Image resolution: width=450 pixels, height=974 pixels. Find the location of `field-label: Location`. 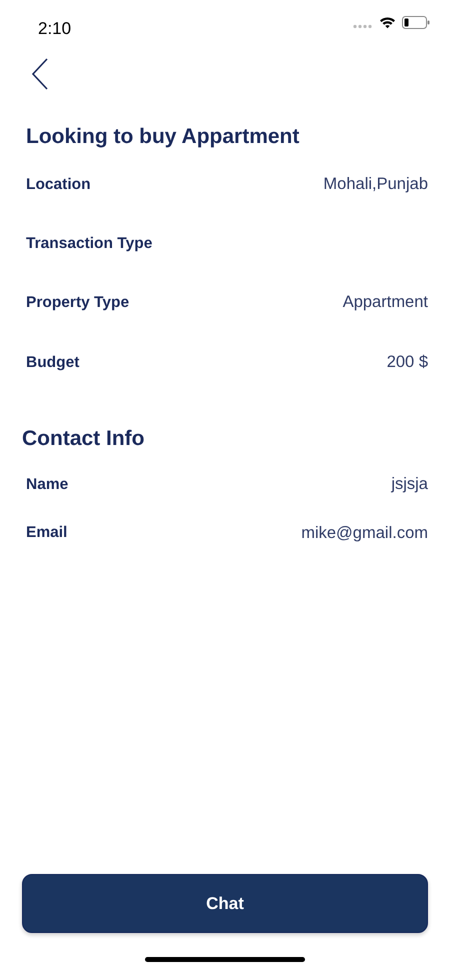

field-label: Location is located at coordinates (58, 184).